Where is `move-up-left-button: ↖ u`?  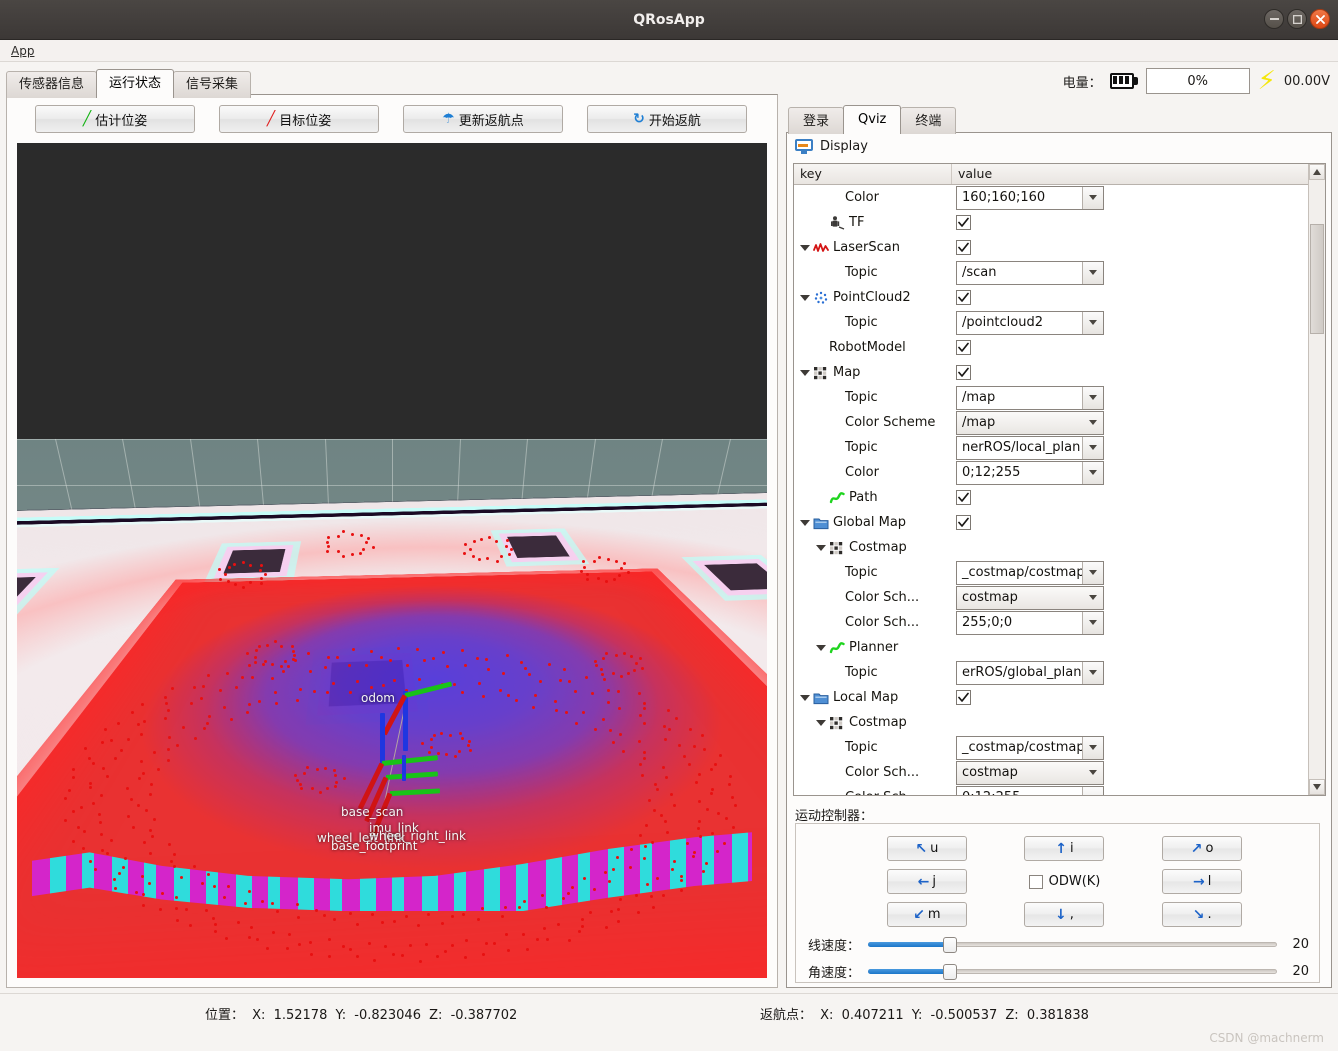 move-up-left-button: ↖ u is located at coordinates (926, 848).